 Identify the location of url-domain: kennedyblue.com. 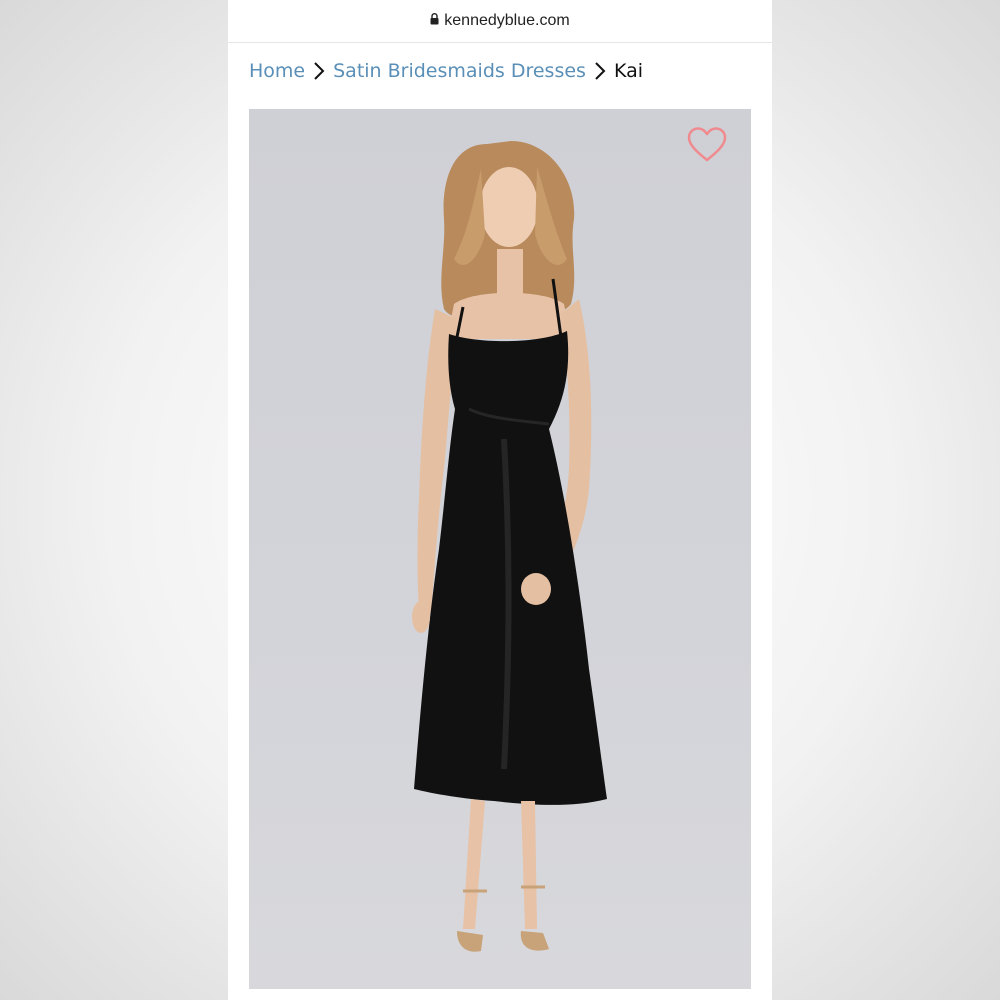
(507, 20).